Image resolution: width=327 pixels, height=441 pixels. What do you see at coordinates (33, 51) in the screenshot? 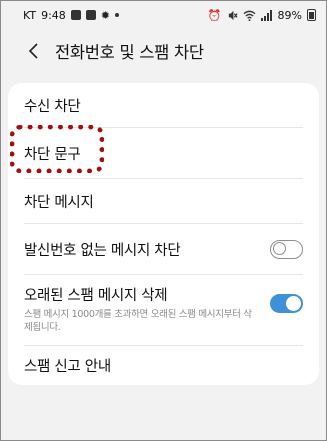
I see `back-arrow-icon` at bounding box center [33, 51].